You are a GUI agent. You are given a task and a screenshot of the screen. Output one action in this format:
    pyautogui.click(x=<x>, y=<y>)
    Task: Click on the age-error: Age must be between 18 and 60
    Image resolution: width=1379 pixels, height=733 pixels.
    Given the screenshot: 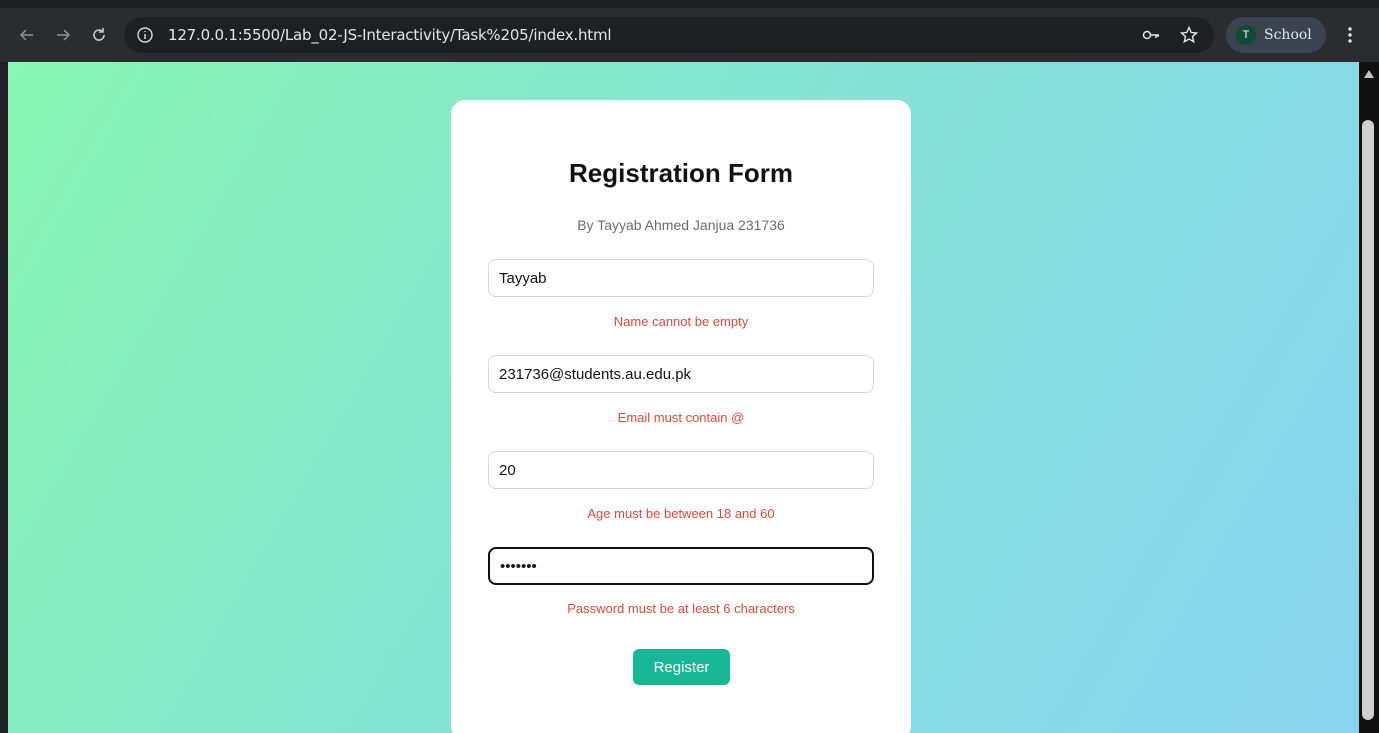 What is the action you would take?
    pyautogui.click(x=681, y=513)
    